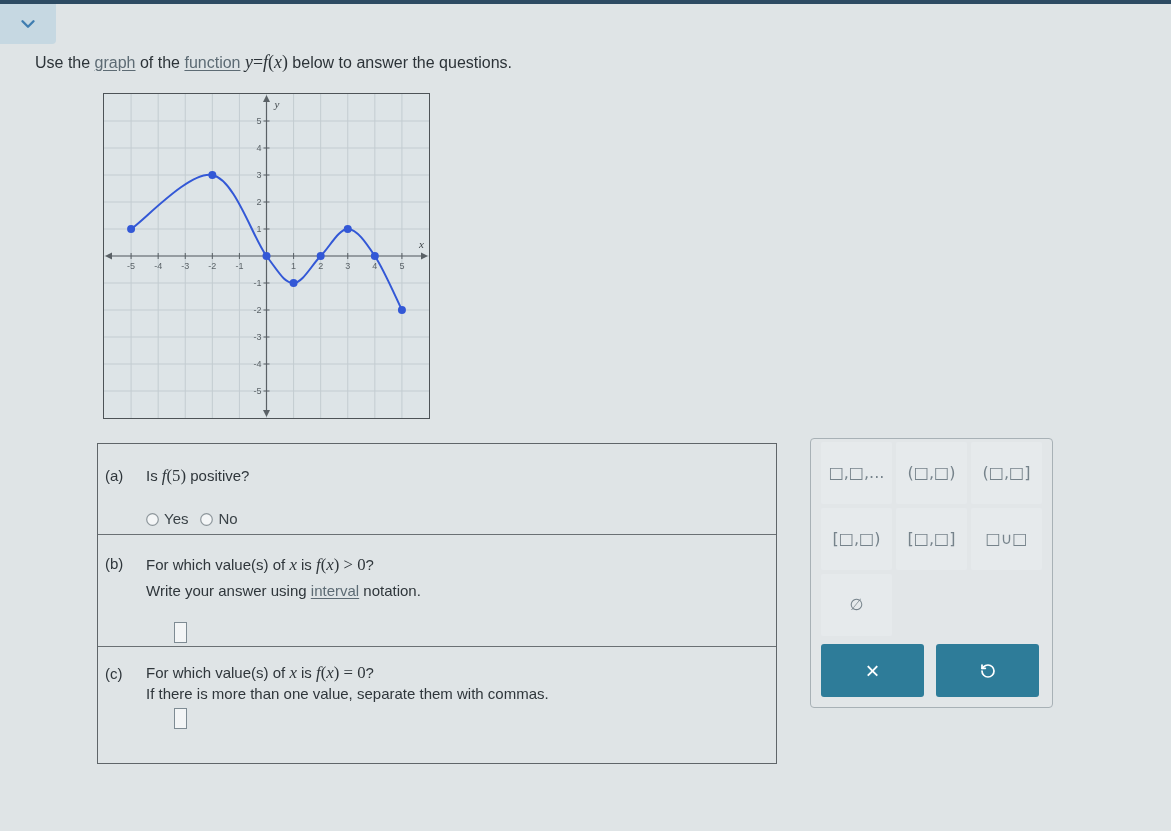  Describe the element at coordinates (274, 62) in the screenshot. I see `instruction-text: Use the graph of the function y=f(x) below to answer the questions.` at that location.